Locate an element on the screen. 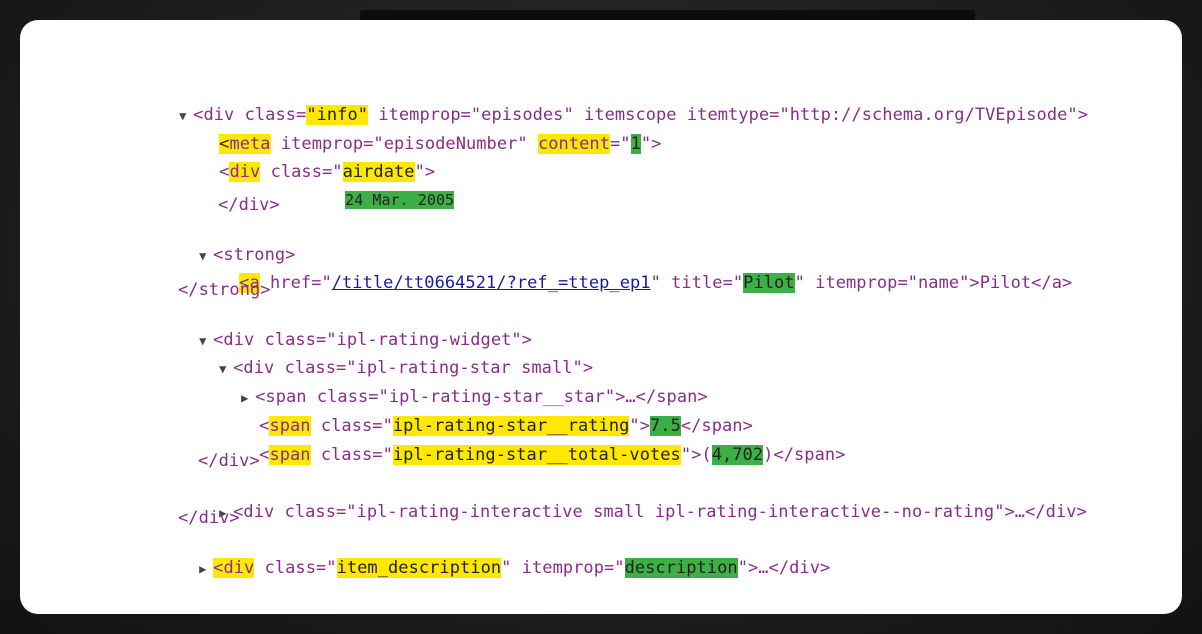  dom-node-rating-widget: ▼ <div class="ipl-rating-widget"> is located at coordinates (345, 328).